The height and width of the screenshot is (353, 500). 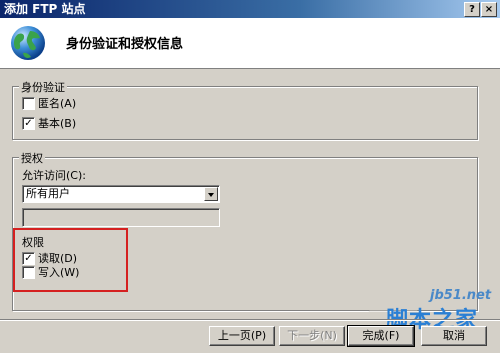 I want to click on anonymous-label: 匿名(A), so click(x=57, y=103).